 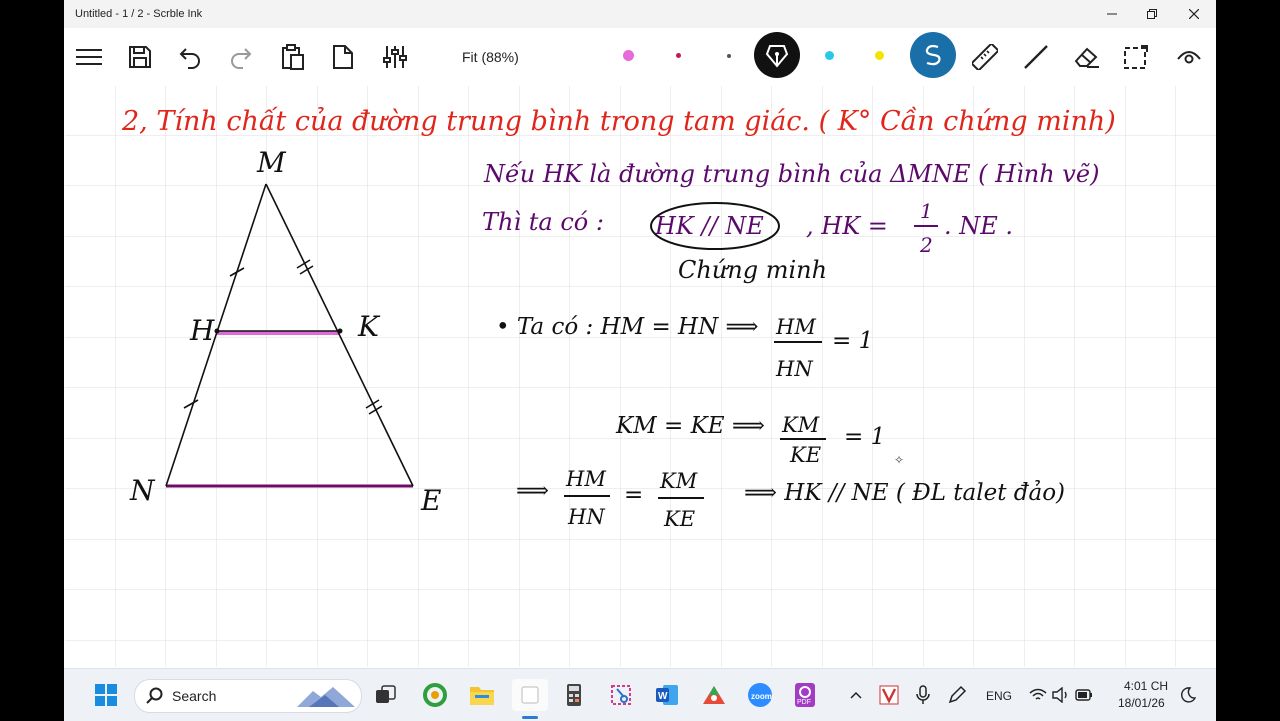 What do you see at coordinates (879, 55) in the screenshot?
I see `pen-color-yellow` at bounding box center [879, 55].